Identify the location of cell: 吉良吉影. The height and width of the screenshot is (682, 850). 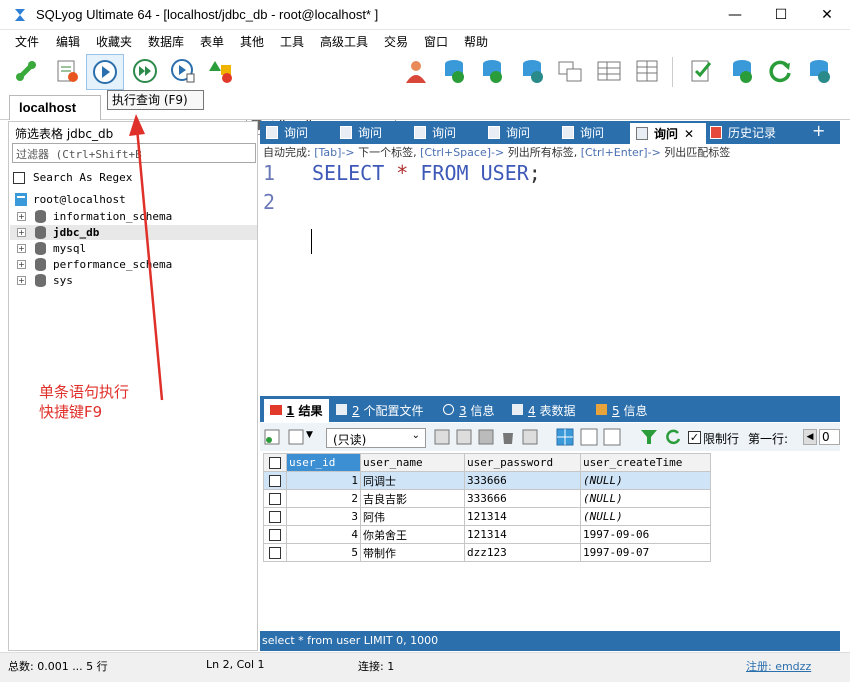
(412, 498).